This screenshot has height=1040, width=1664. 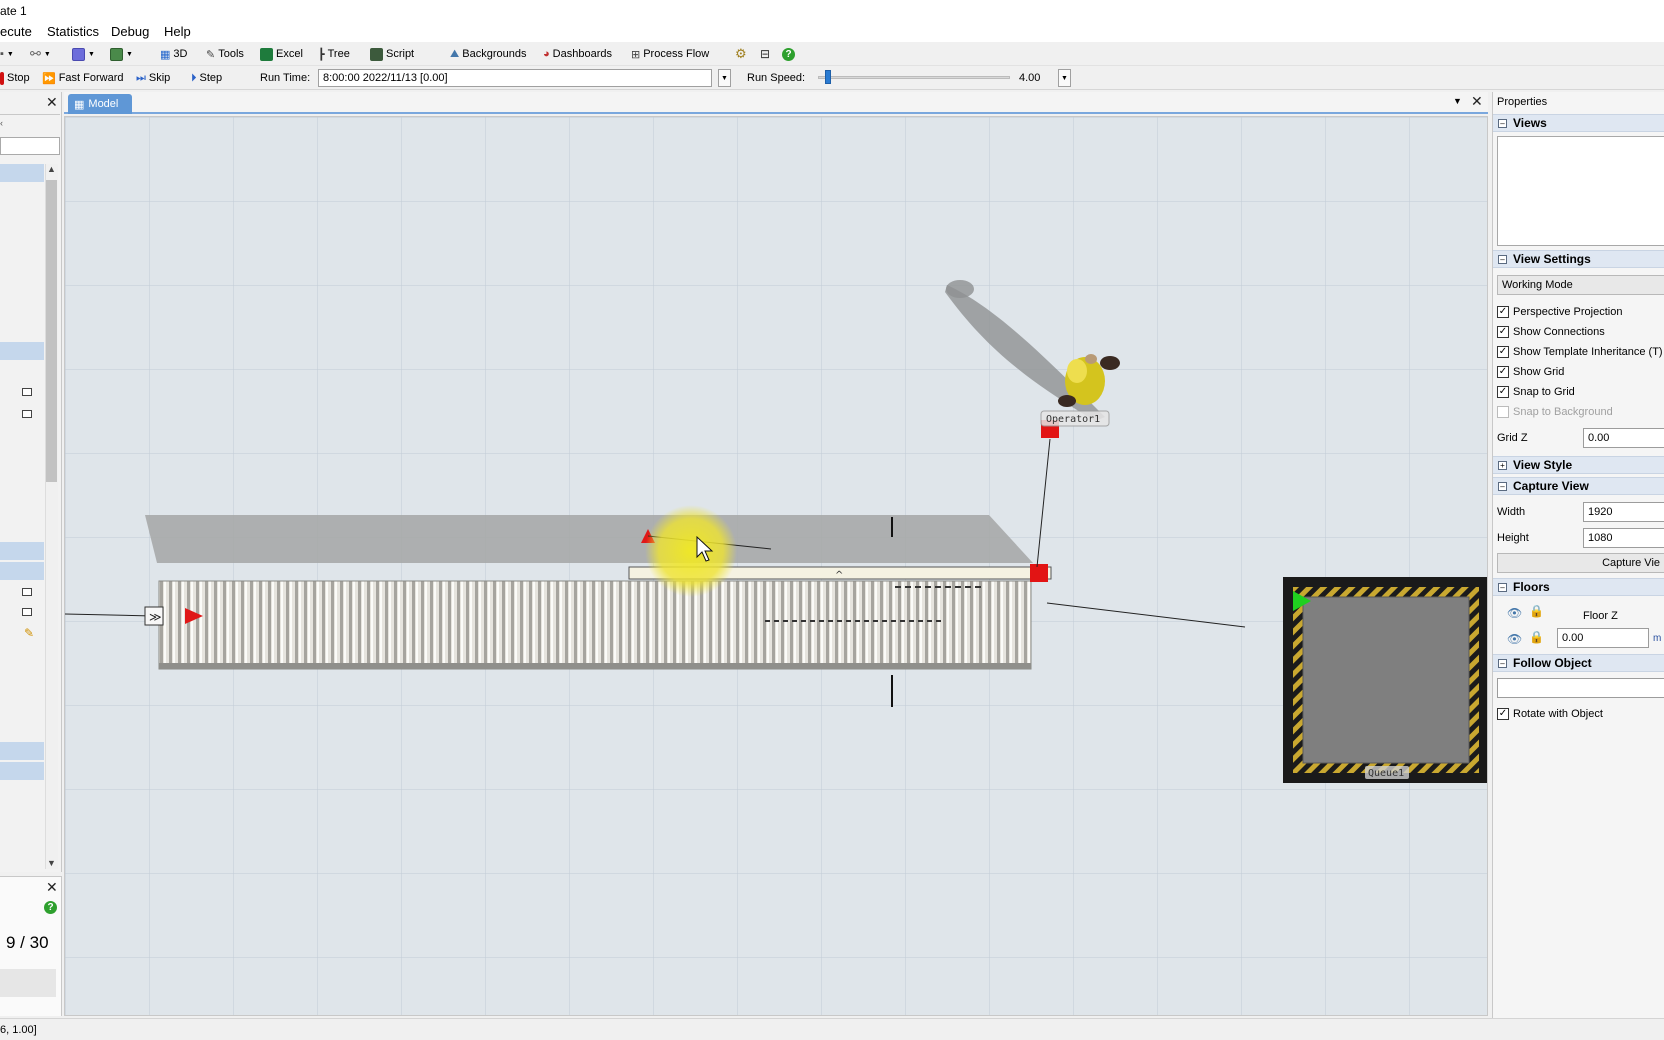 What do you see at coordinates (1580, 563) in the screenshot?
I see `capture-view-button: Capture Vie` at bounding box center [1580, 563].